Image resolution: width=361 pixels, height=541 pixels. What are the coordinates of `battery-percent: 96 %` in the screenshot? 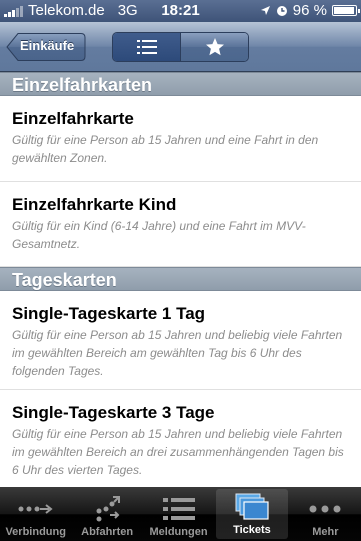 It's located at (309, 10).